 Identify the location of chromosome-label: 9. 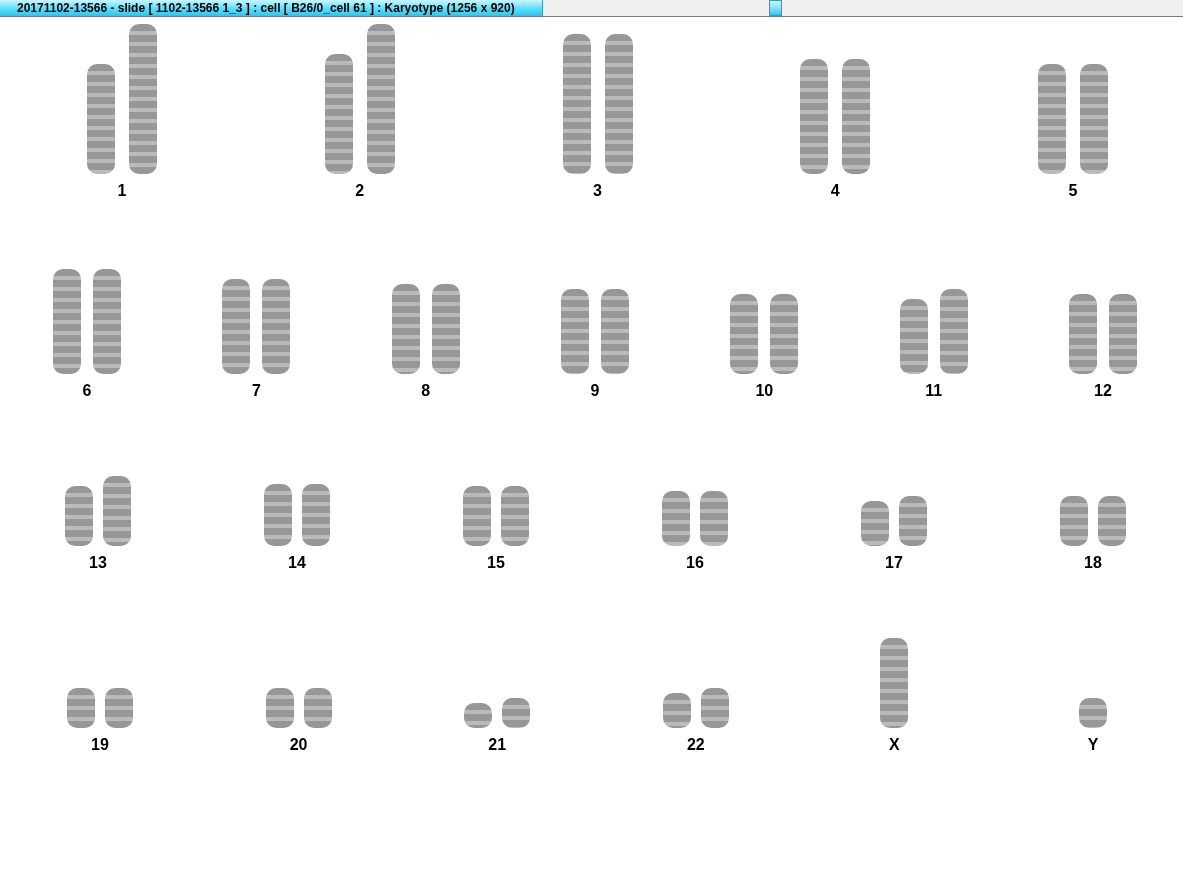
(595, 391).